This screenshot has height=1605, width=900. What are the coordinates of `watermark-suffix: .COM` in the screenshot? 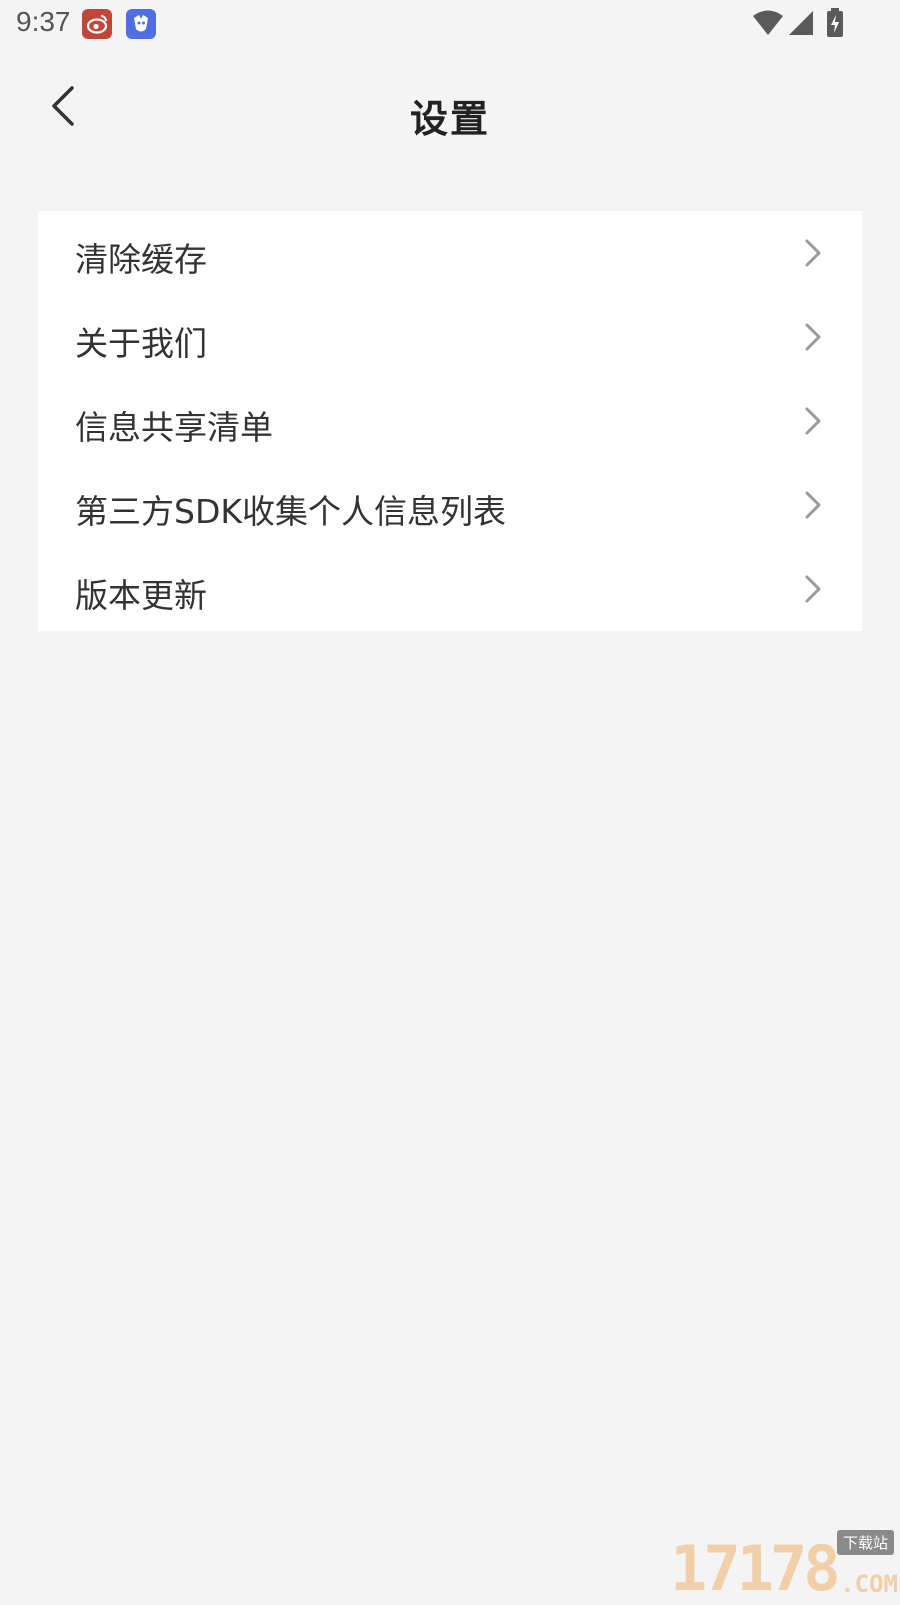 It's located at (869, 1584).